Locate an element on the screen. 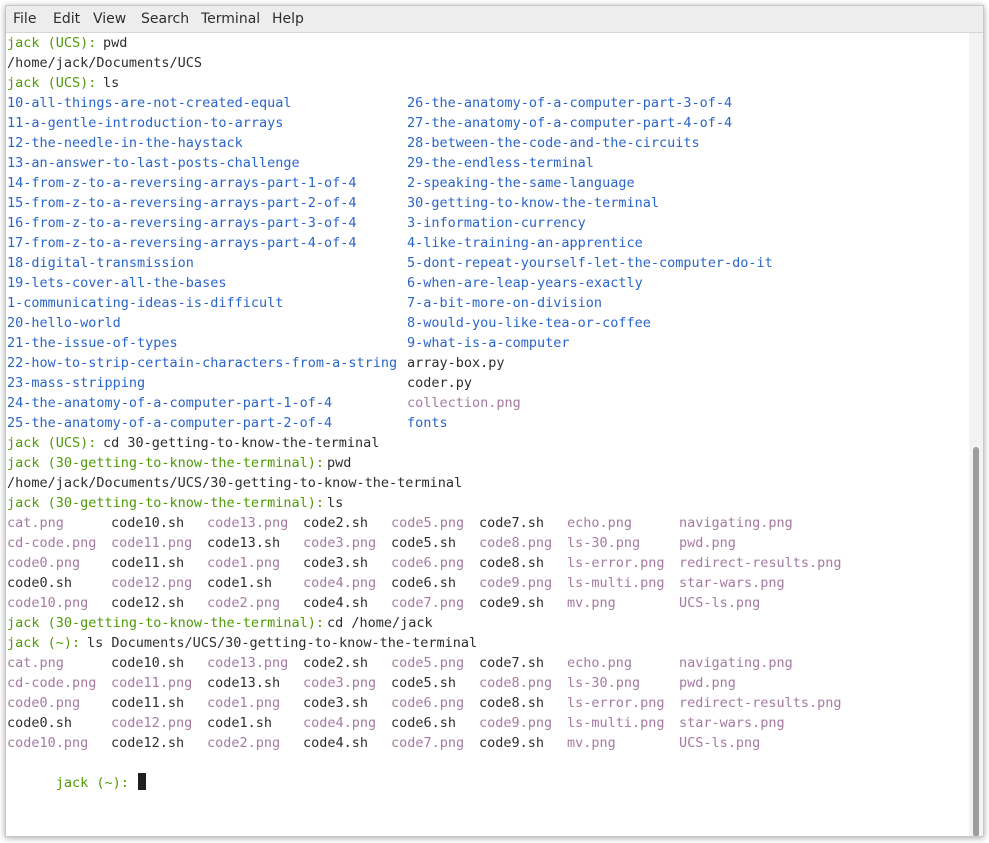 The image size is (989, 843). menu-view: View is located at coordinates (109, 19).